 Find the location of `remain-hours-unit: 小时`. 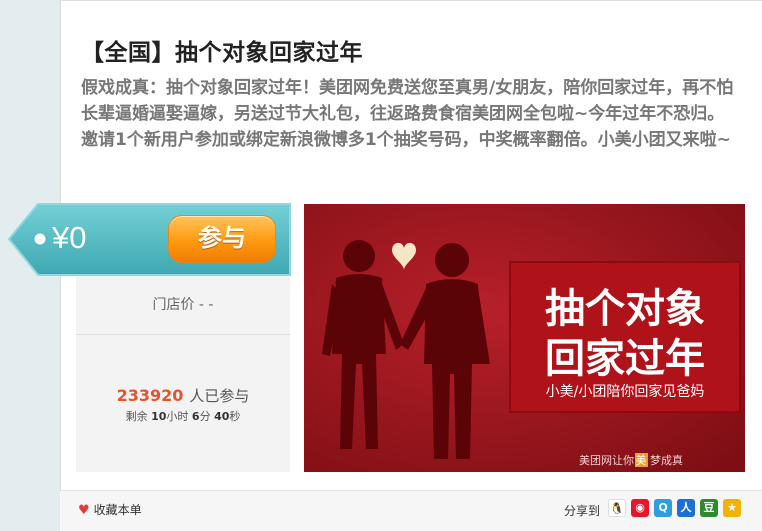

remain-hours-unit: 小时 is located at coordinates (177, 416).